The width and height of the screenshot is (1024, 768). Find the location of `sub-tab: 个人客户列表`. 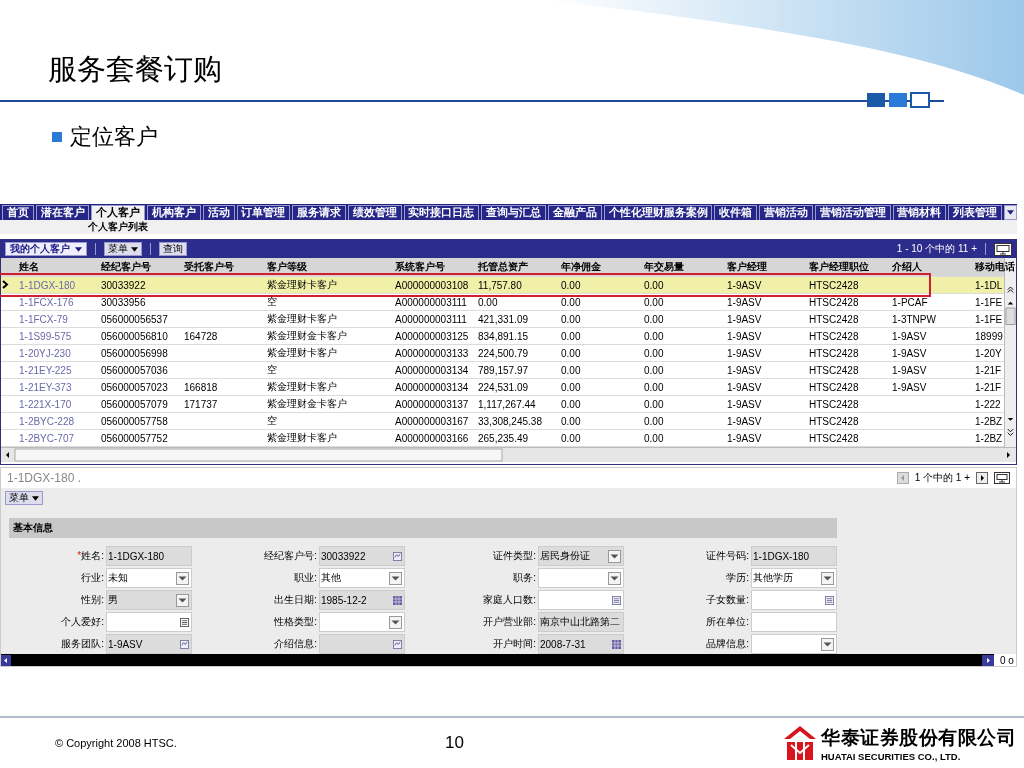

sub-tab: 个人客户列表 is located at coordinates (118, 227).